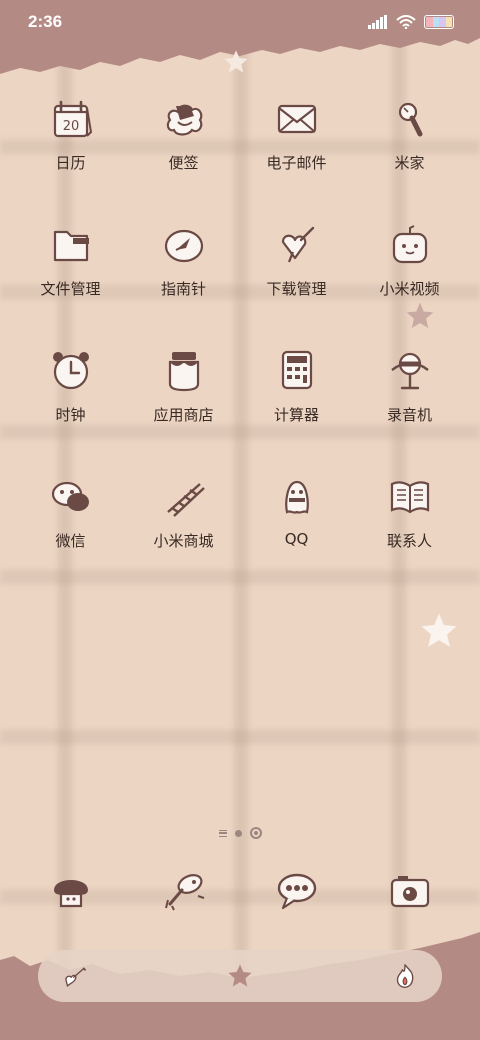  I want to click on video-icon, so click(409, 244).